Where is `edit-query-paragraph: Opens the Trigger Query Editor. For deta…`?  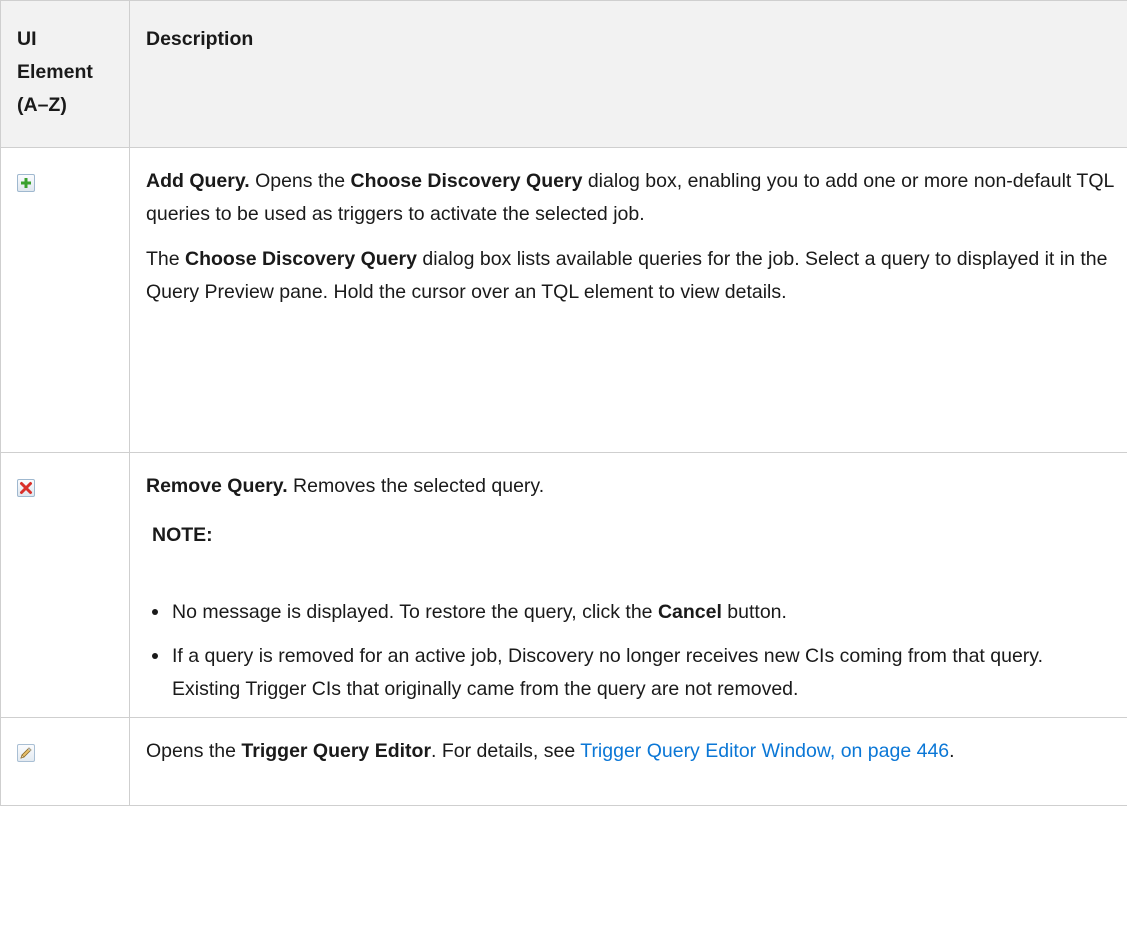 edit-query-paragraph: Opens the Trigger Query Editor. For deta… is located at coordinates (630, 751).